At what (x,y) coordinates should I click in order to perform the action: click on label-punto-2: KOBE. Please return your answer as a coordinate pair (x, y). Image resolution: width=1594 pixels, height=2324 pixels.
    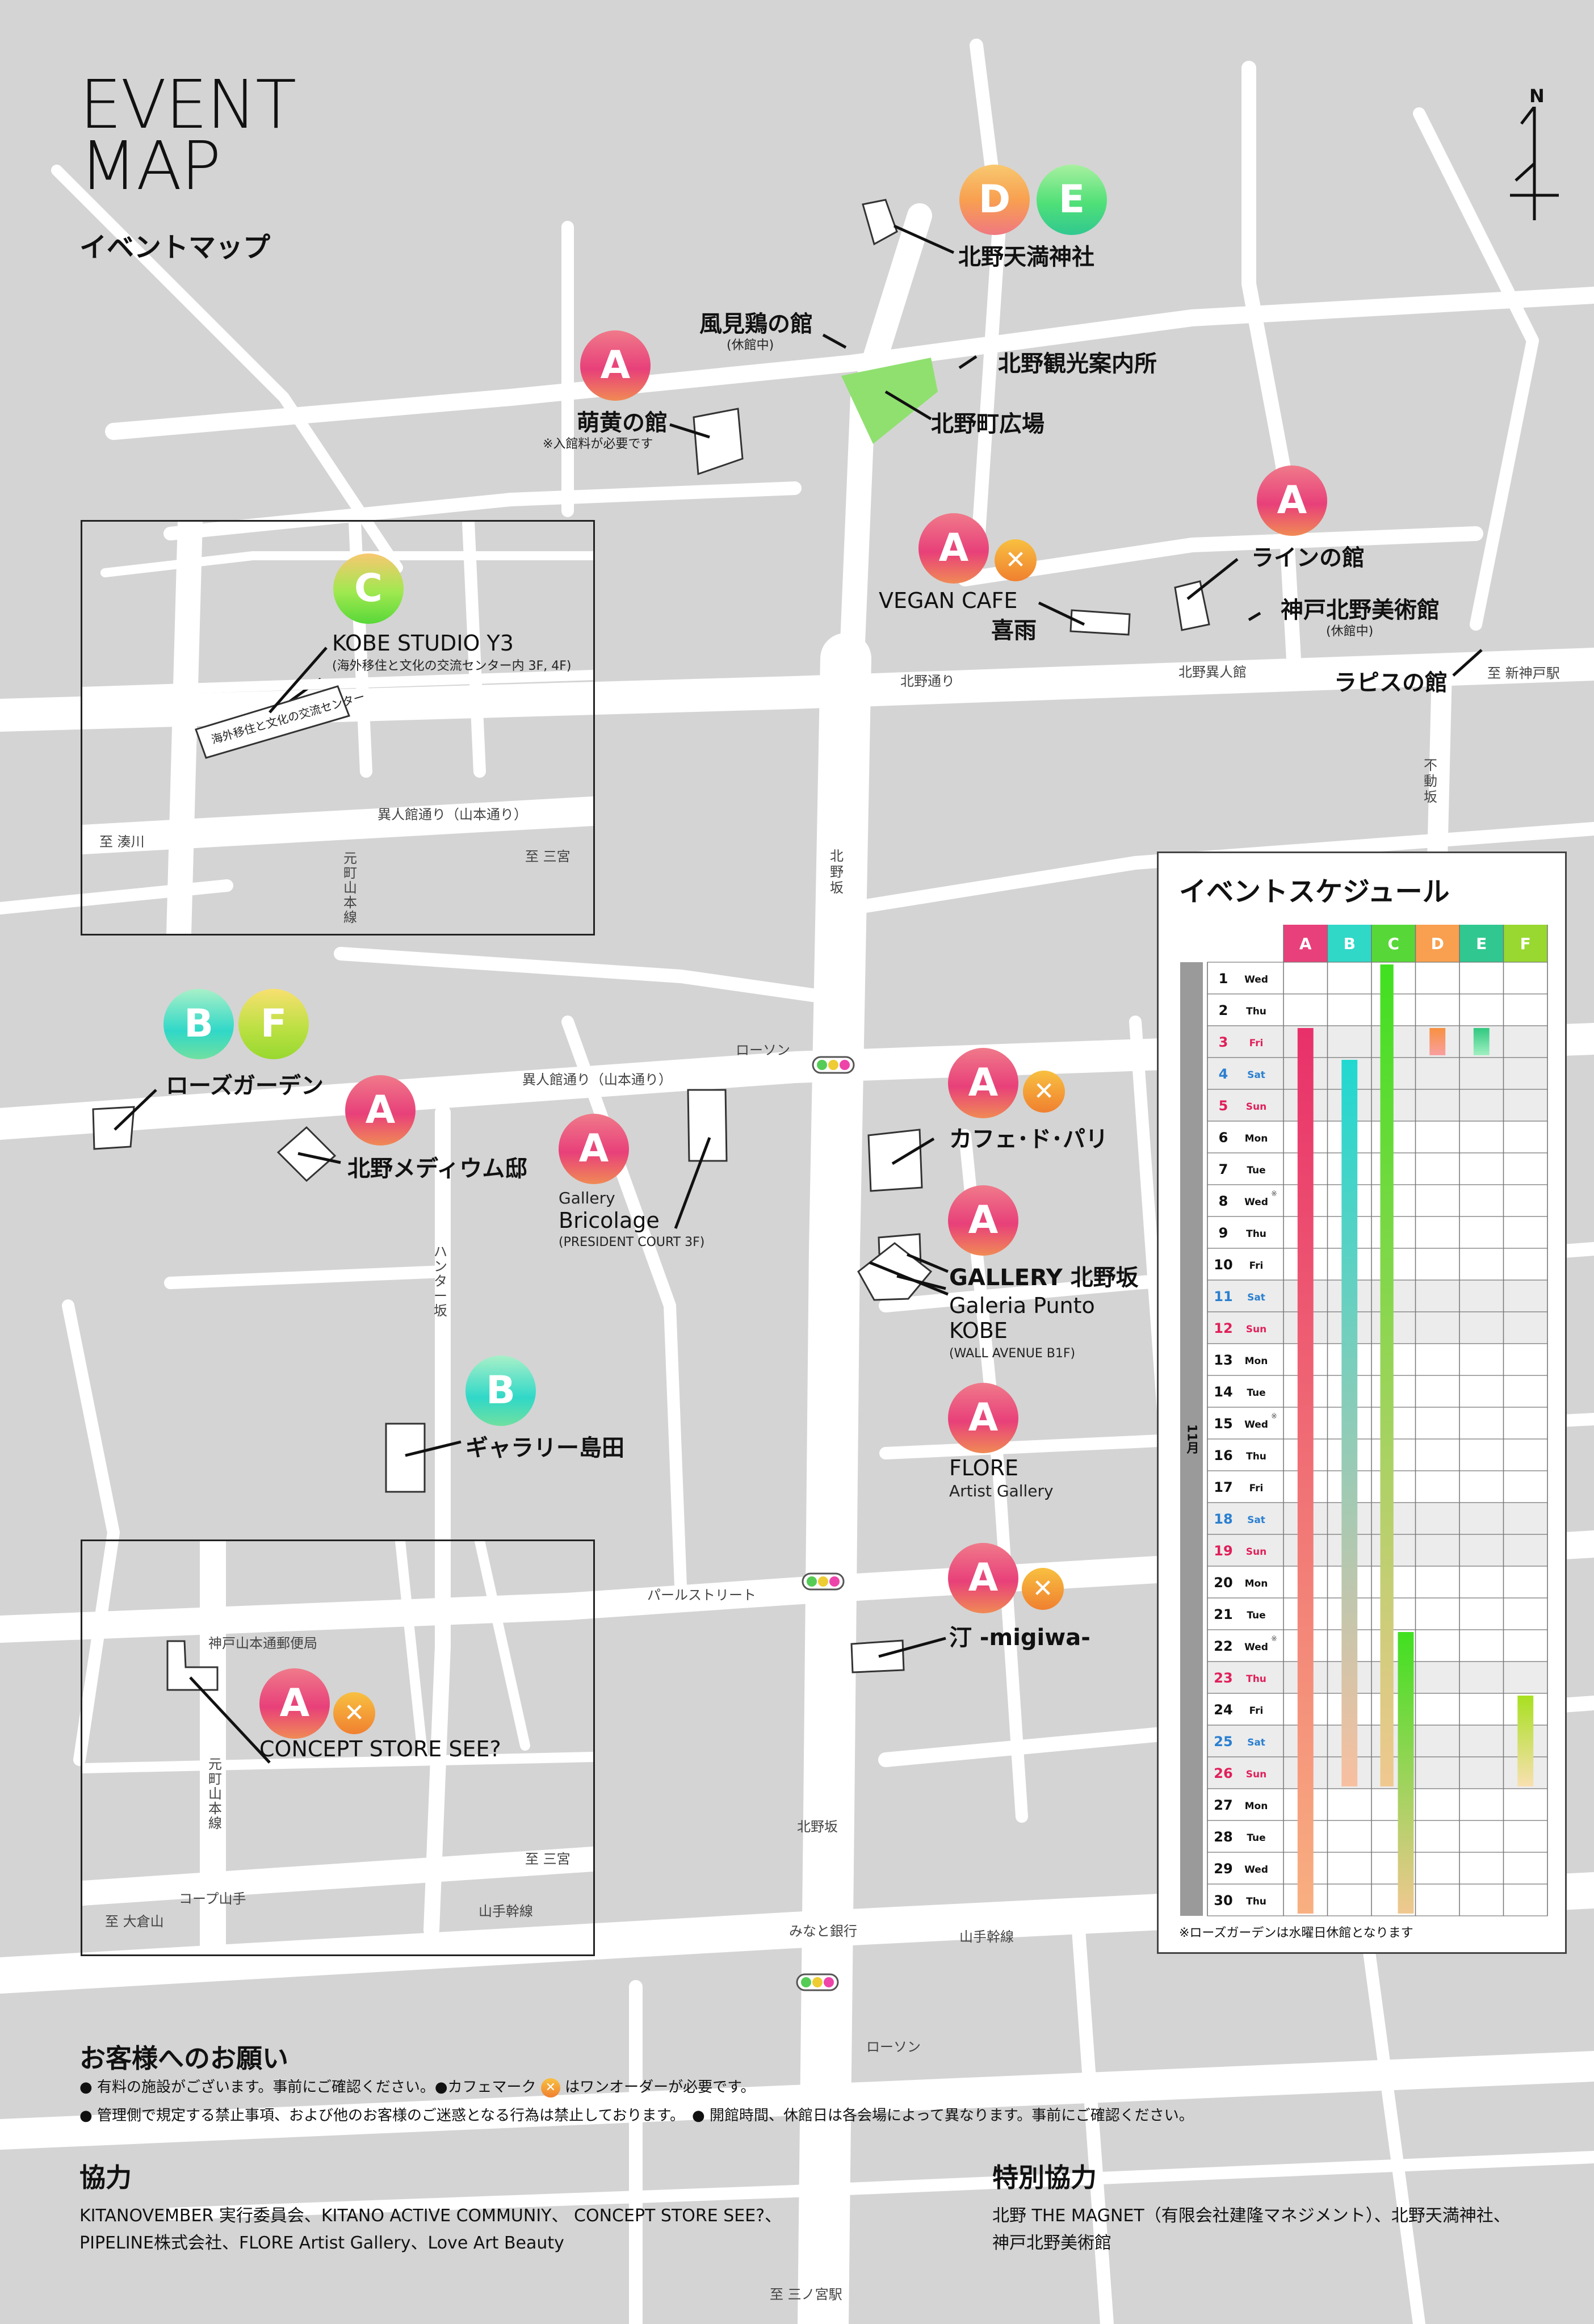
    Looking at the image, I should click on (978, 1331).